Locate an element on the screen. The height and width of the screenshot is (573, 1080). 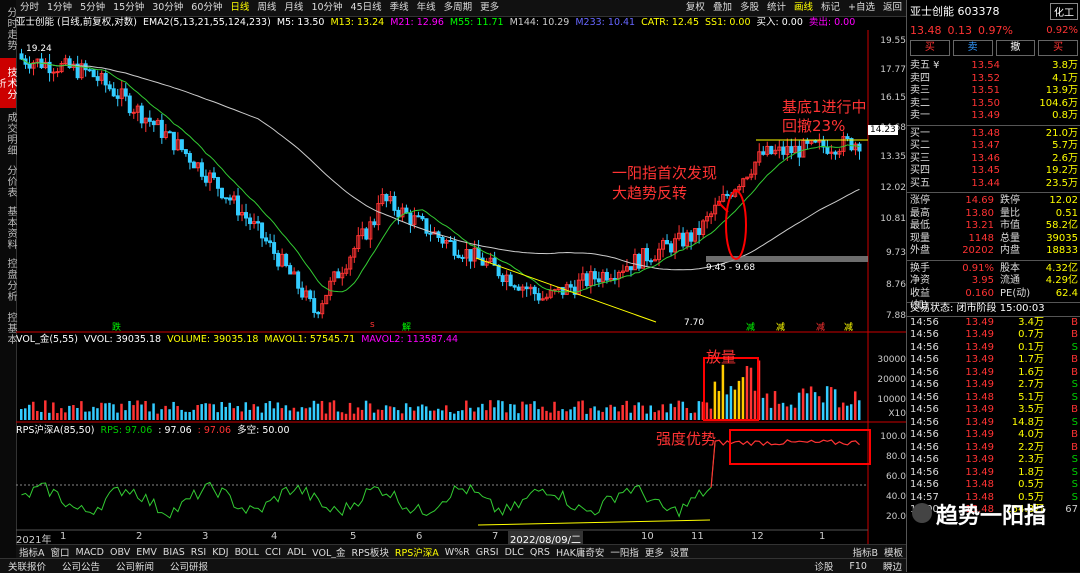
stat-value: 4.29亿 is located at coordinates (1061, 280).